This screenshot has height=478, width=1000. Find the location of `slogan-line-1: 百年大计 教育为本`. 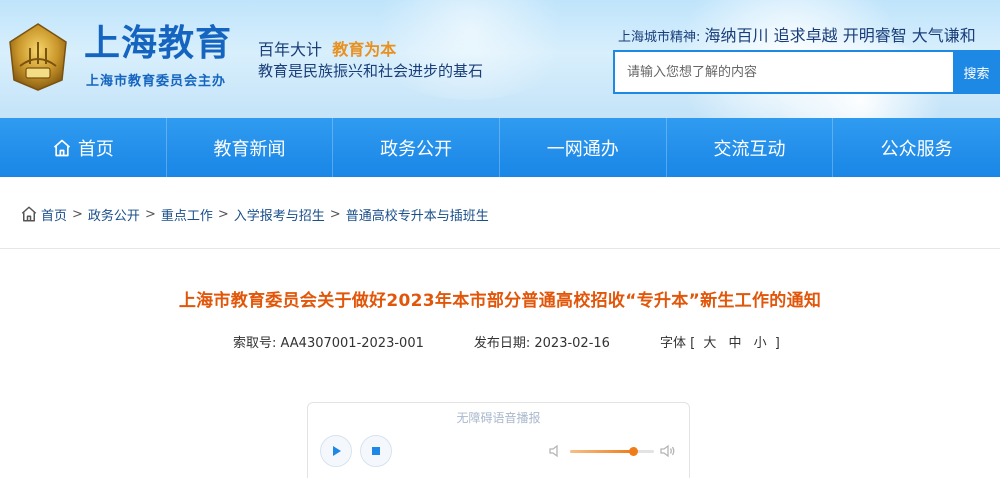

slogan-line-1: 百年大计 教育为本 is located at coordinates (327, 48).